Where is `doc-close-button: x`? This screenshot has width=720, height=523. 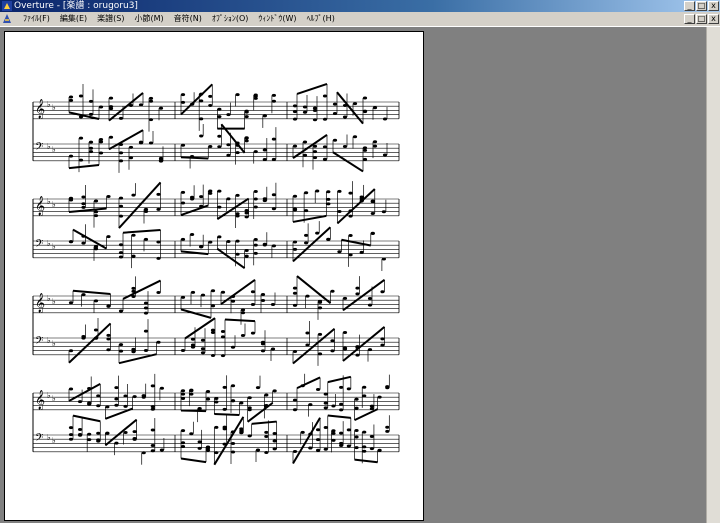
doc-close-button: x is located at coordinates (713, 19).